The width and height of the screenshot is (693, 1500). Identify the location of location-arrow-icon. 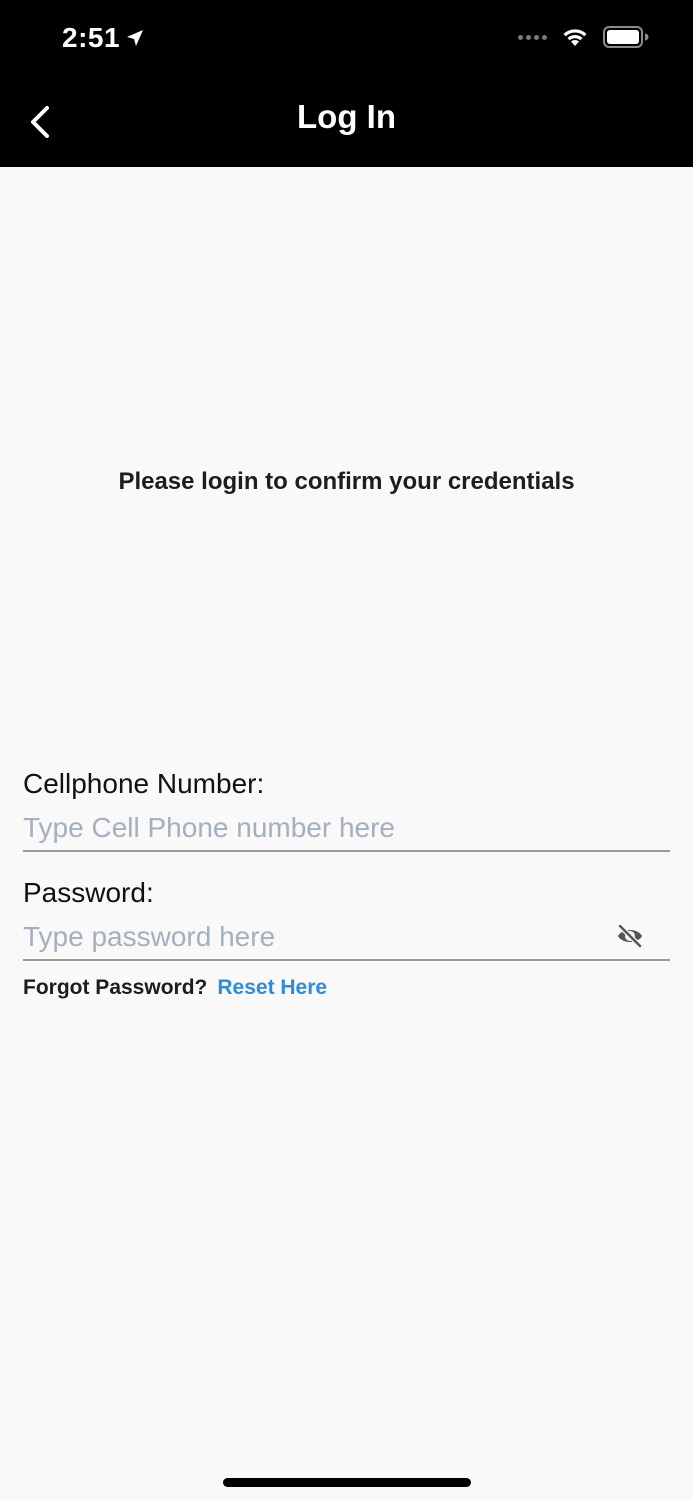
(135, 38).